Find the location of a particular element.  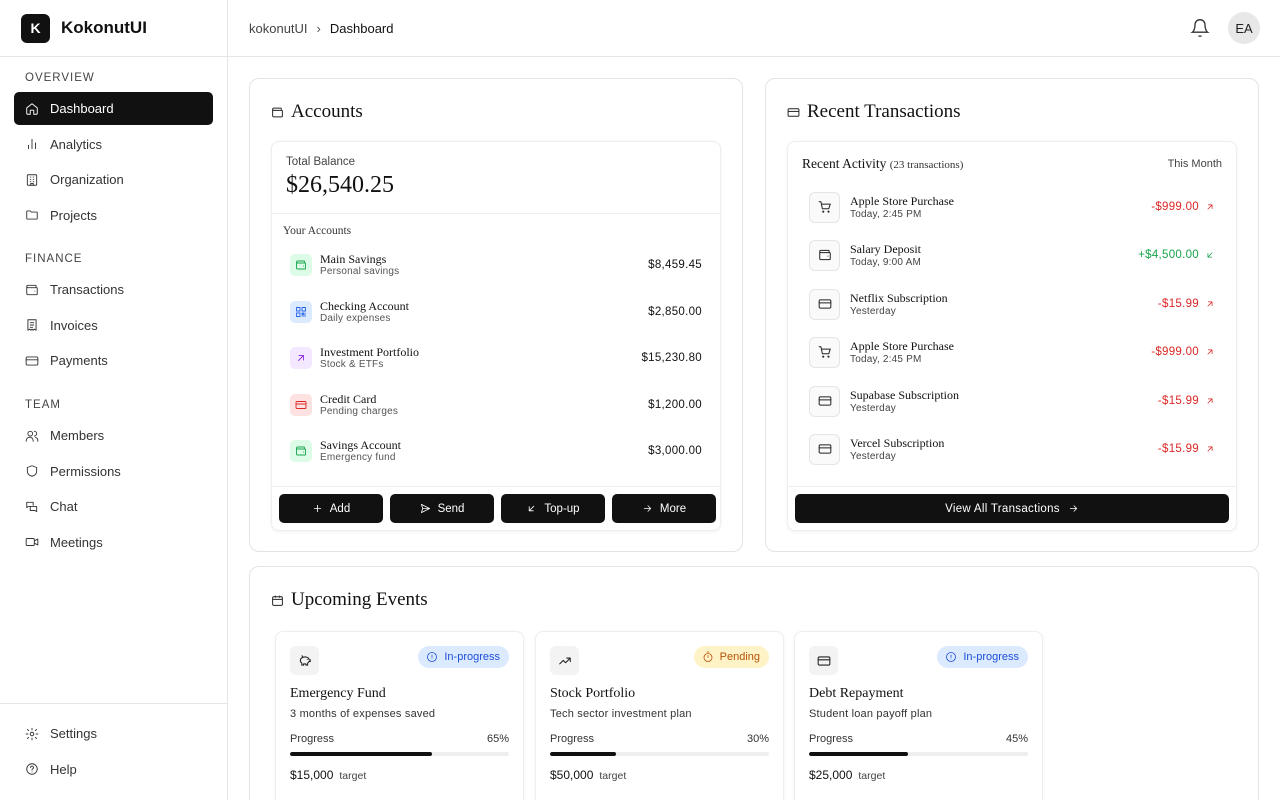

account-row: Credit Card Pending charges $1,200.00 is located at coordinates (496, 405).